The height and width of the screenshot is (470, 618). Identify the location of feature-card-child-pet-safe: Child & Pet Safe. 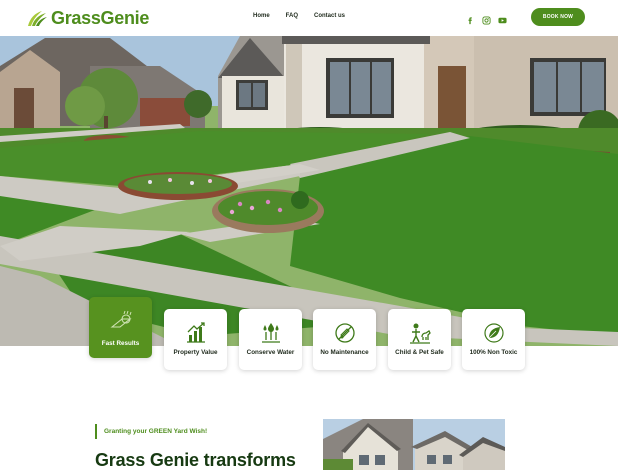
(419, 339).